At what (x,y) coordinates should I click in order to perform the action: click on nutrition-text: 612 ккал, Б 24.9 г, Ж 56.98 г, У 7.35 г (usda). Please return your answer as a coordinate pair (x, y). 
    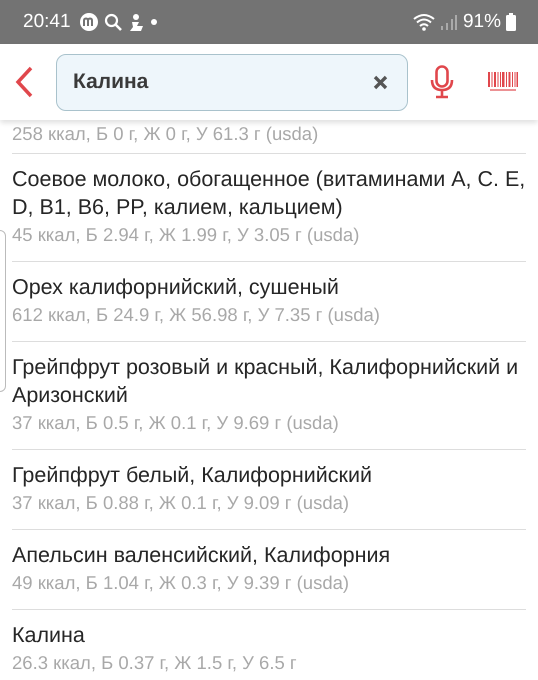
    Looking at the image, I should click on (196, 315).